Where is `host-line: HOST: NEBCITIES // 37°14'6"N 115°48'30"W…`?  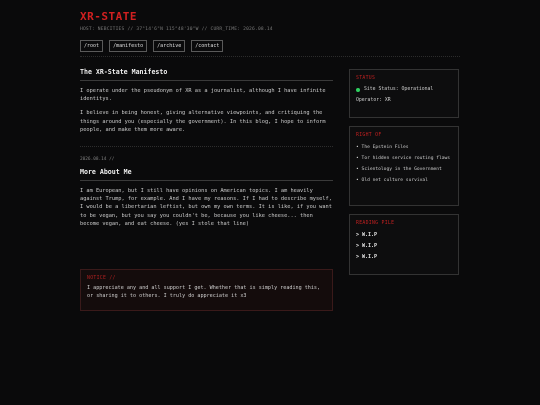 host-line: HOST: NEBCITIES // 37°14'6"N 115°48'30"W… is located at coordinates (176, 29).